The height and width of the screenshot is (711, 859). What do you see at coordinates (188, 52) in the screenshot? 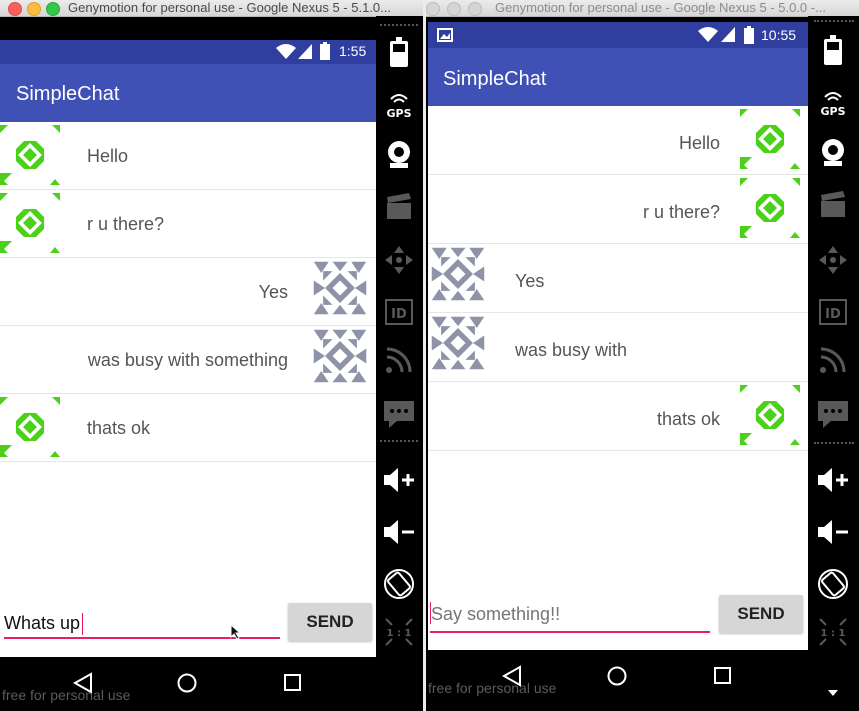
I see `status-bar: 1:55` at bounding box center [188, 52].